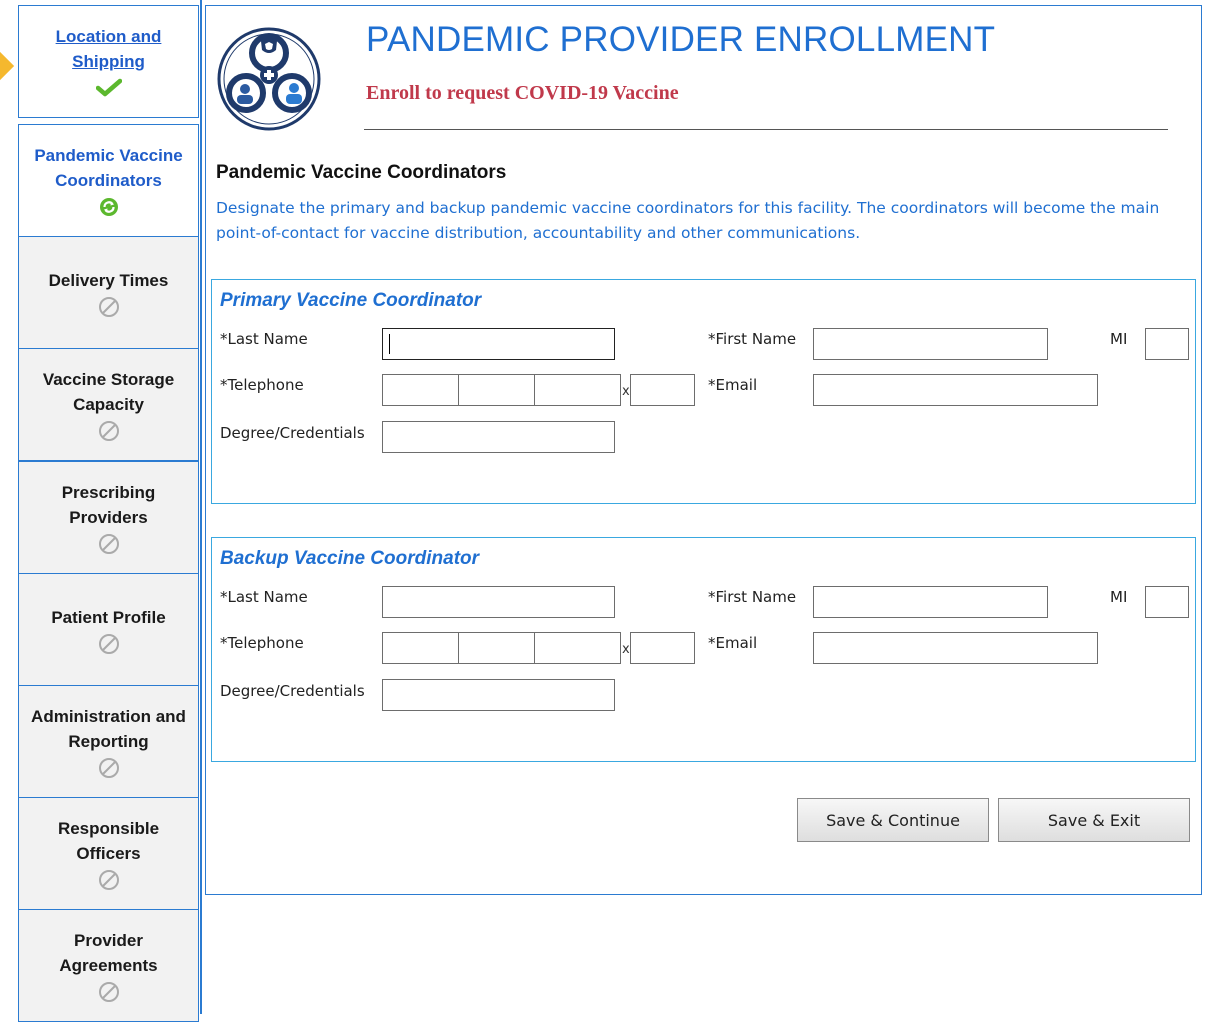 The height and width of the screenshot is (1022, 1211). Describe the element at coordinates (108, 953) in the screenshot. I see `step-label: Provider Agreements` at that location.